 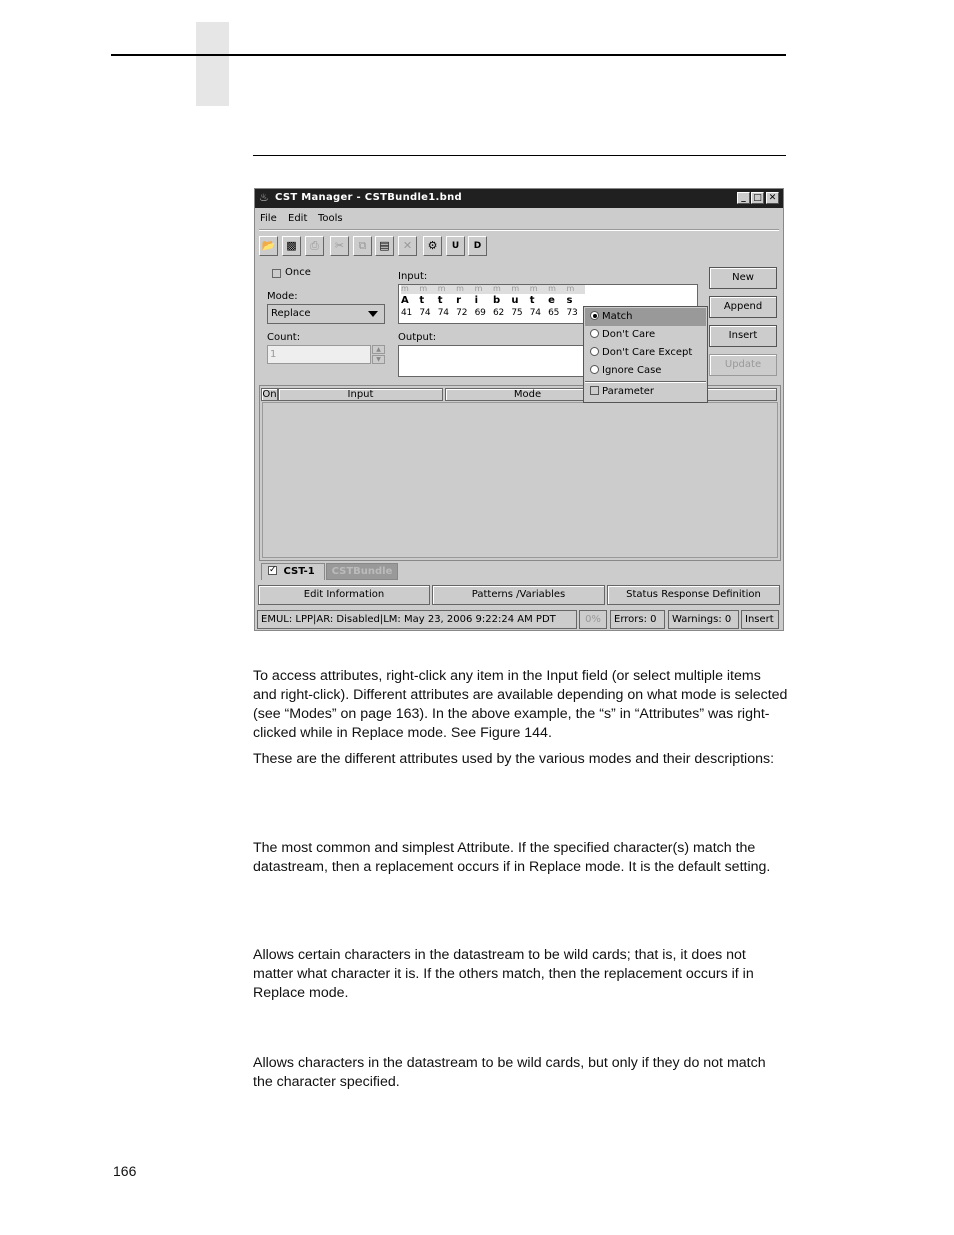 What do you see at coordinates (557, 313) in the screenshot?
I see `input-hex-cell: 65` at bounding box center [557, 313].